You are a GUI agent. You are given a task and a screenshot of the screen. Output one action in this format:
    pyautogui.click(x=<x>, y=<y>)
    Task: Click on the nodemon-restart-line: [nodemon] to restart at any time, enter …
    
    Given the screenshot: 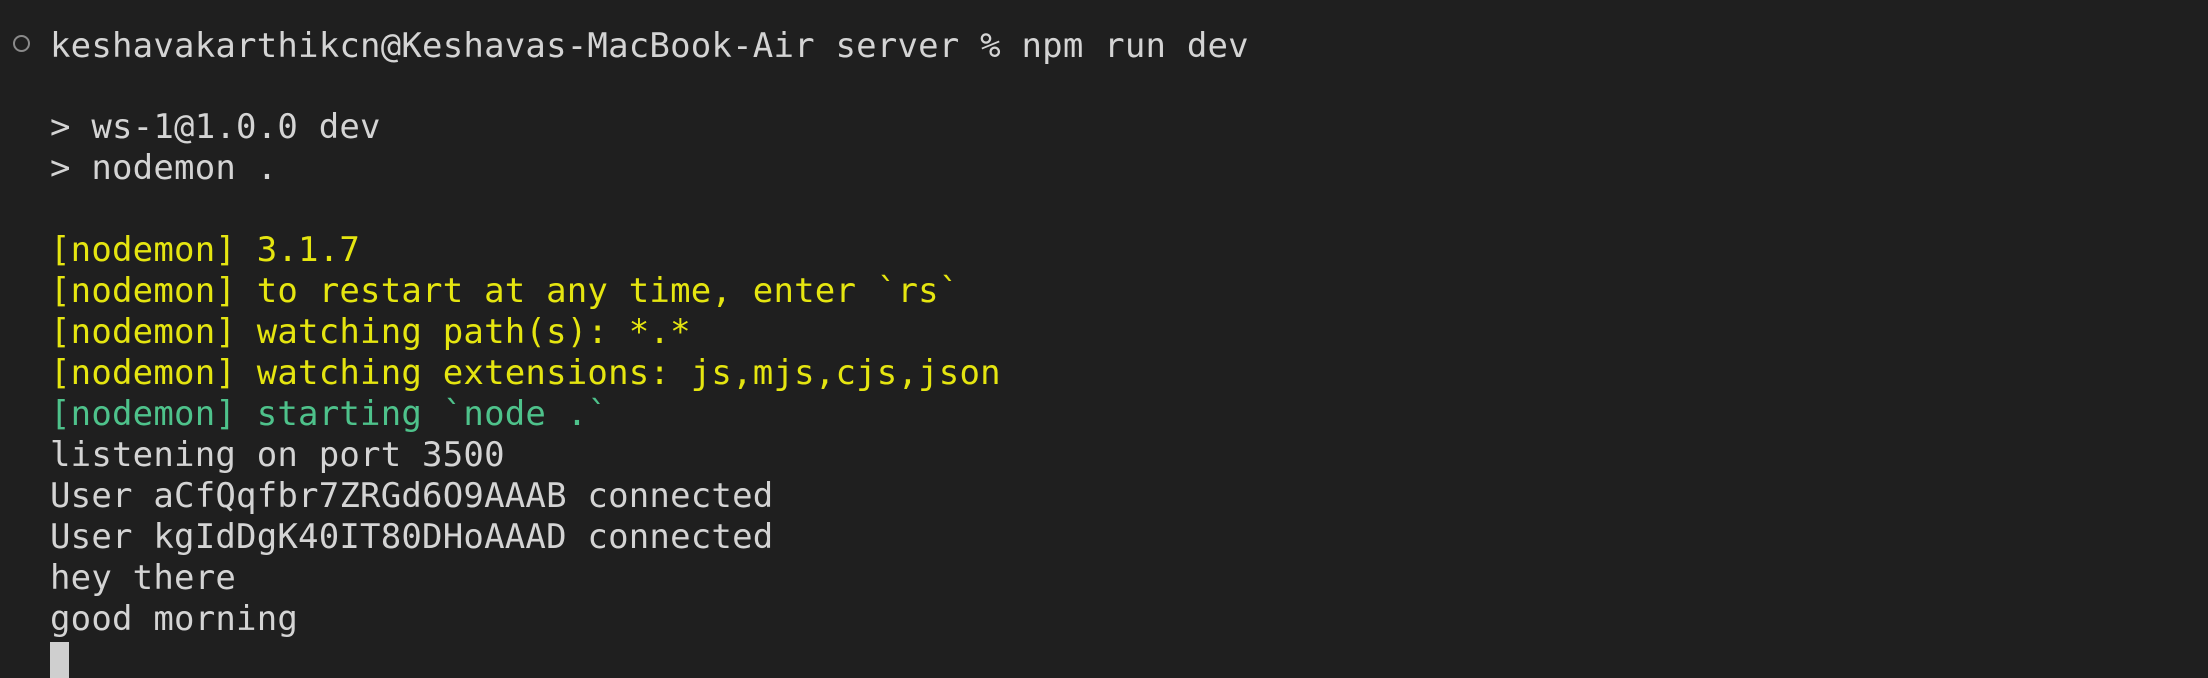 What is the action you would take?
    pyautogui.click(x=505, y=291)
    